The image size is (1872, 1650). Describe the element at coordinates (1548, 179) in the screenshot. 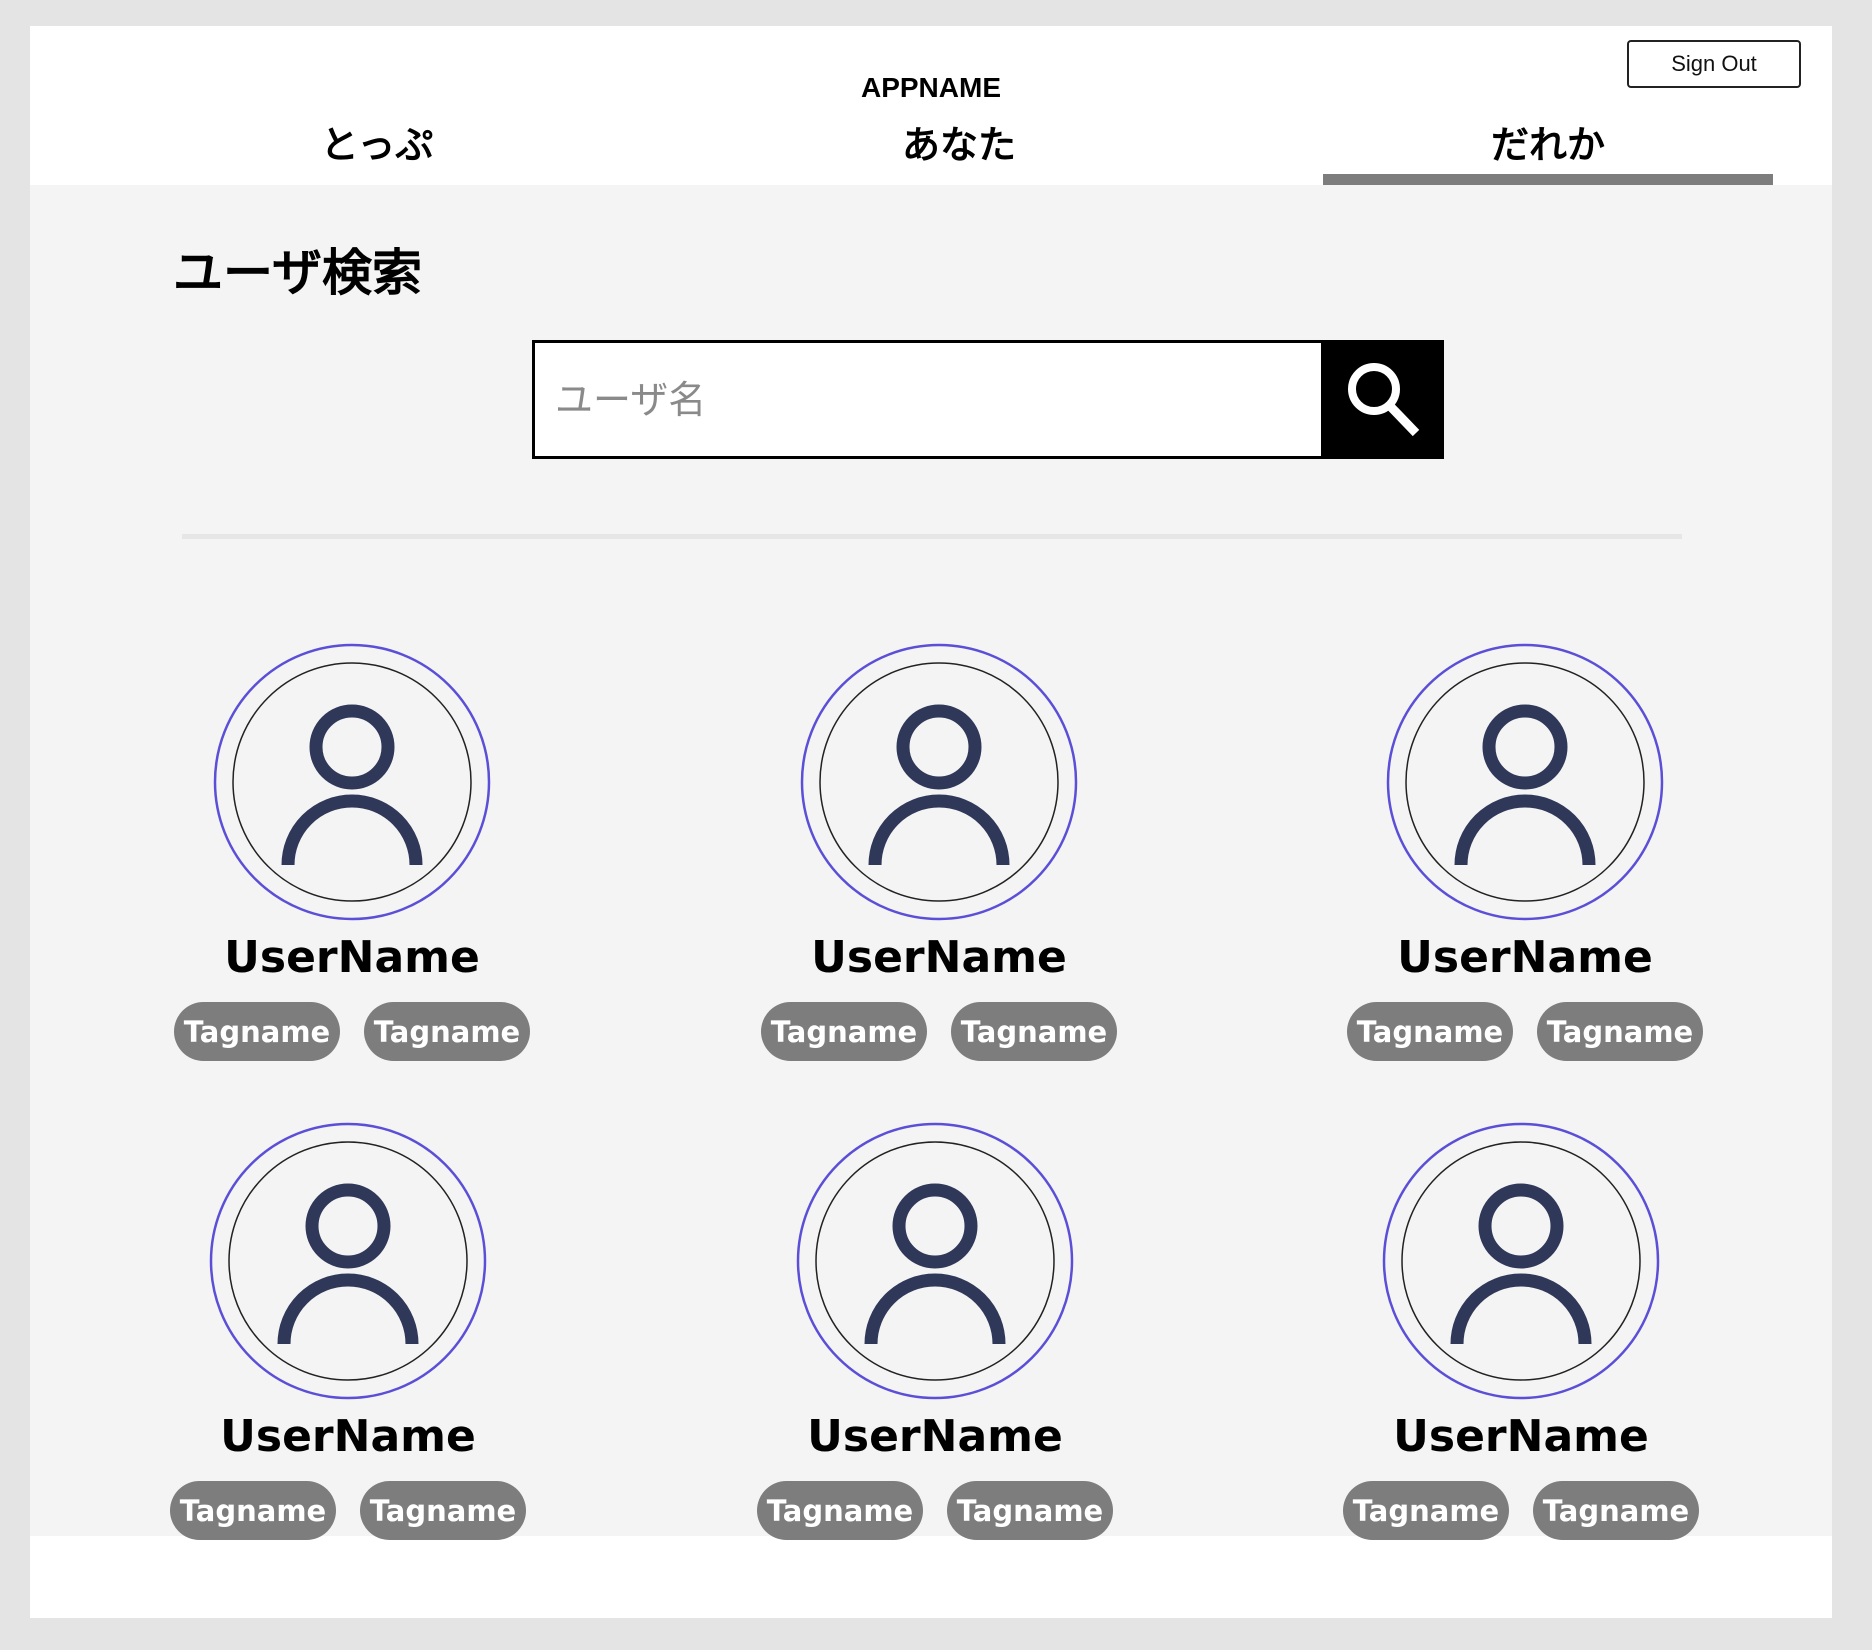

I see `active-tab-indicator` at that location.